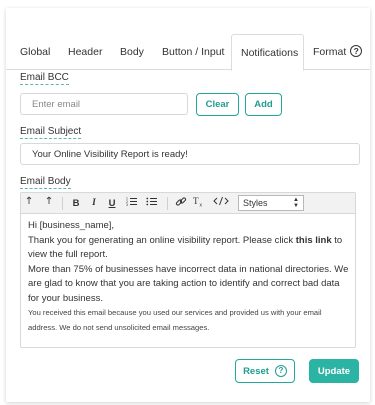  Describe the element at coordinates (267, 52) in the screenshot. I see `tab-notifications: Notifications` at that location.